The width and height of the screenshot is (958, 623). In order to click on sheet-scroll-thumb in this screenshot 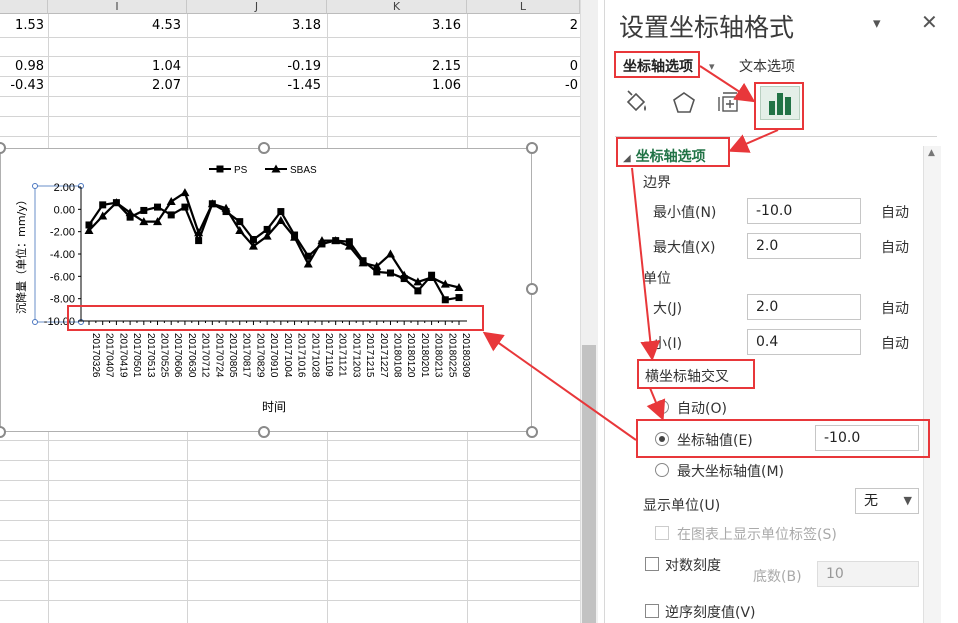, I will do `click(589, 484)`.